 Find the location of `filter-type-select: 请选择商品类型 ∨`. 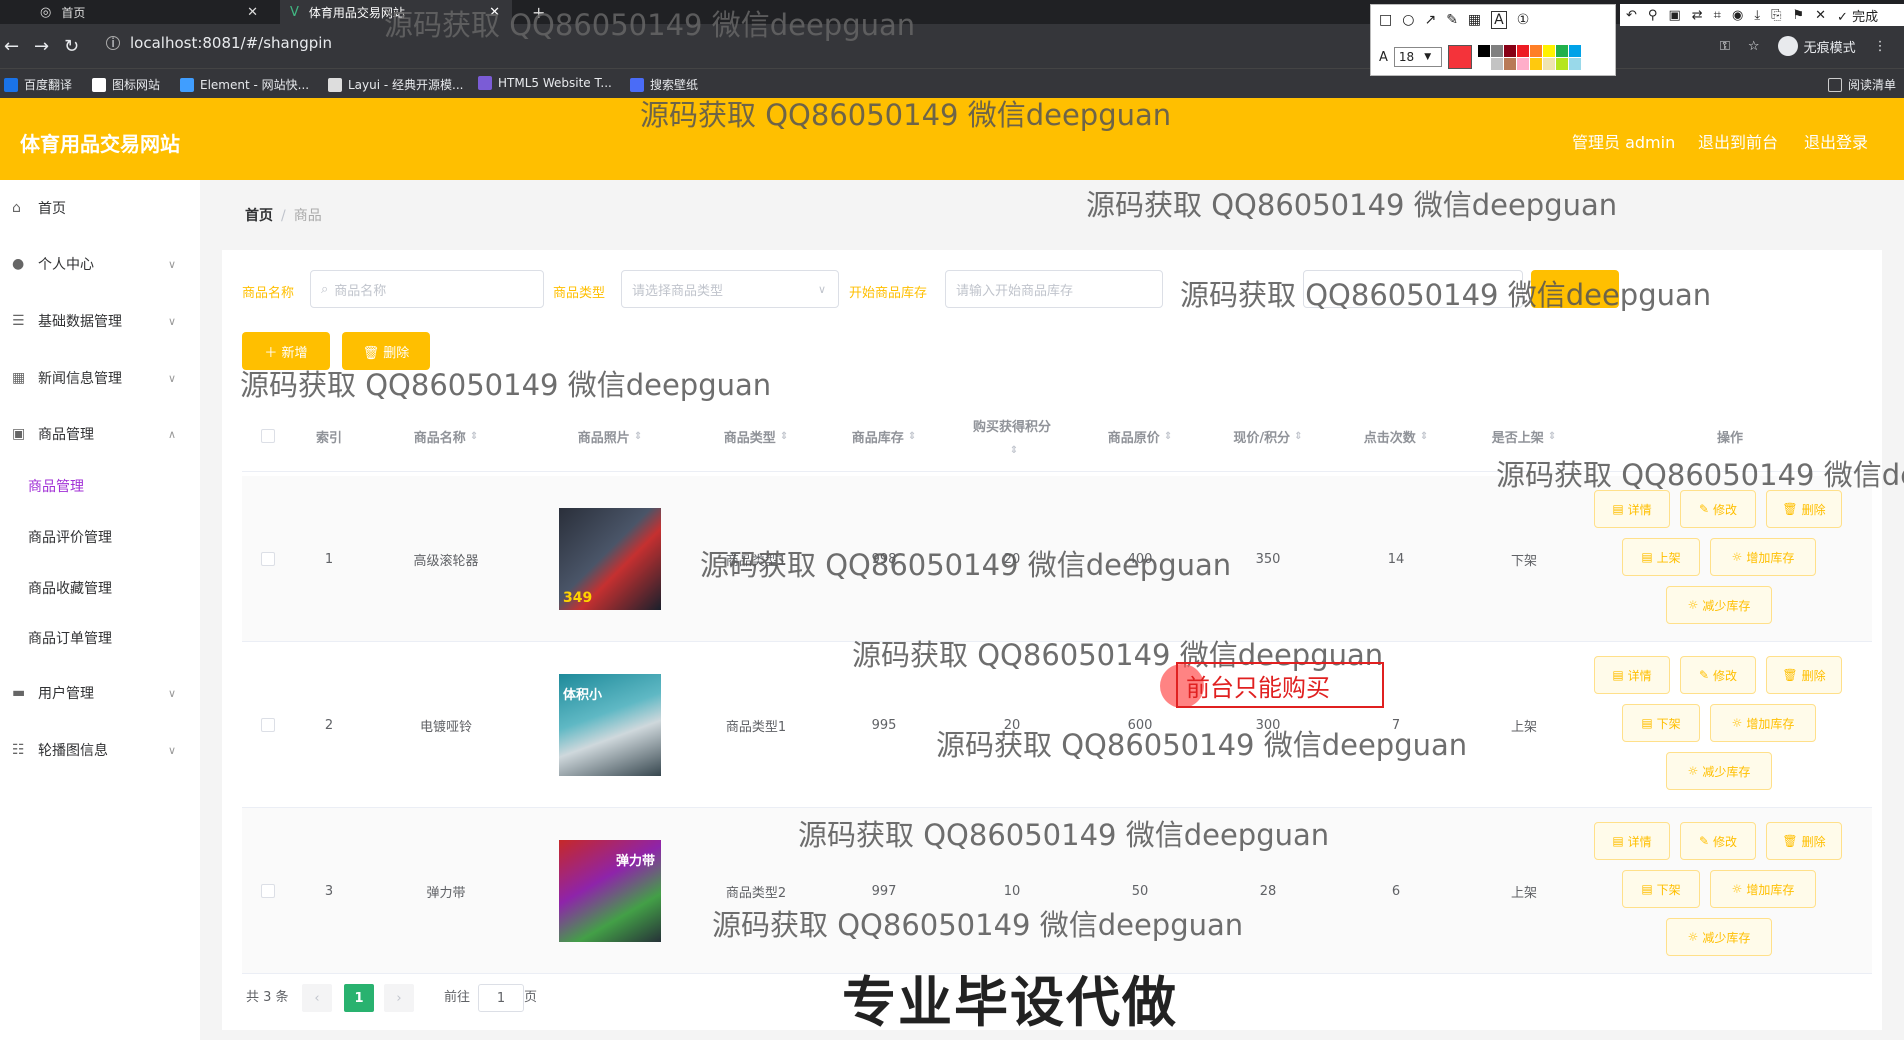

filter-type-select: 请选择商品类型 ∨ is located at coordinates (730, 289).